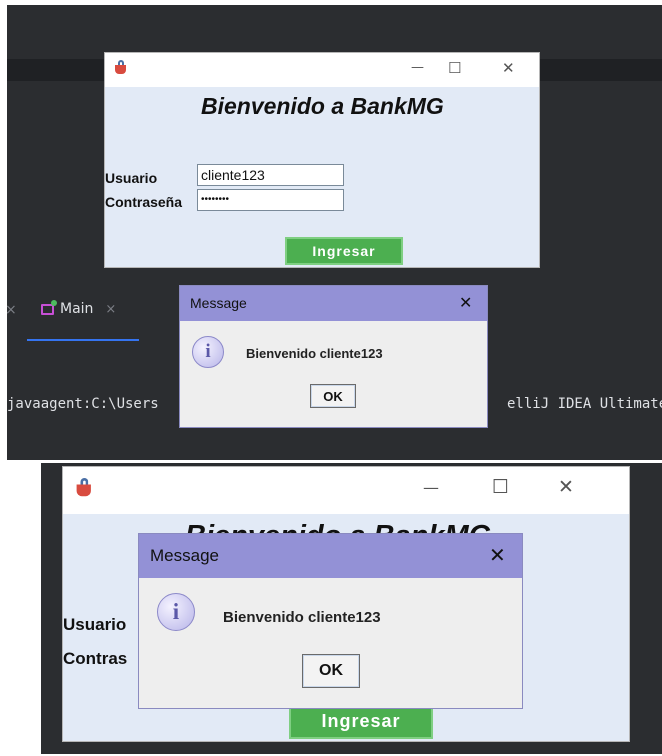  Describe the element at coordinates (83, 340) in the screenshot. I see `active-tab-underline` at that location.